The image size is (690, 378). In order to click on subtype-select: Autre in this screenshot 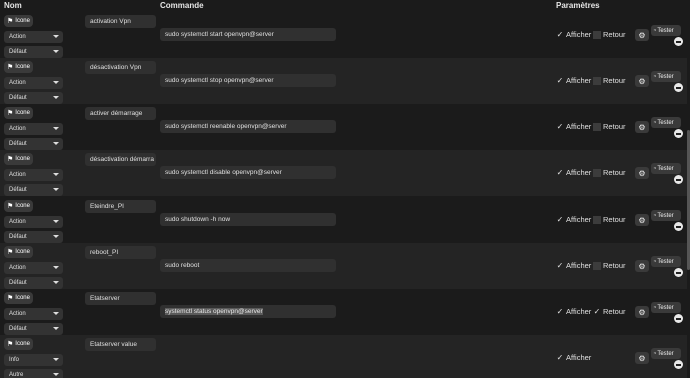, I will do `click(33, 373)`.